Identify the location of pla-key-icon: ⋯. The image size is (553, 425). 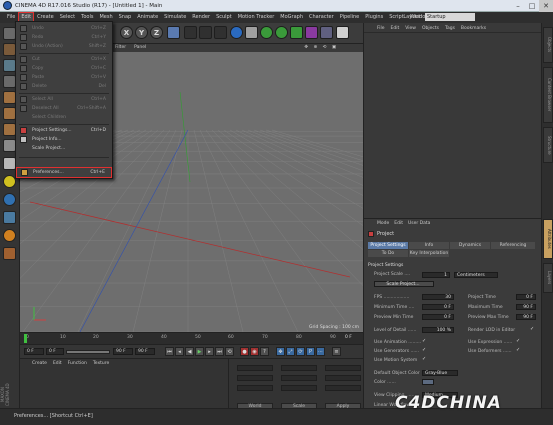
(320, 351).